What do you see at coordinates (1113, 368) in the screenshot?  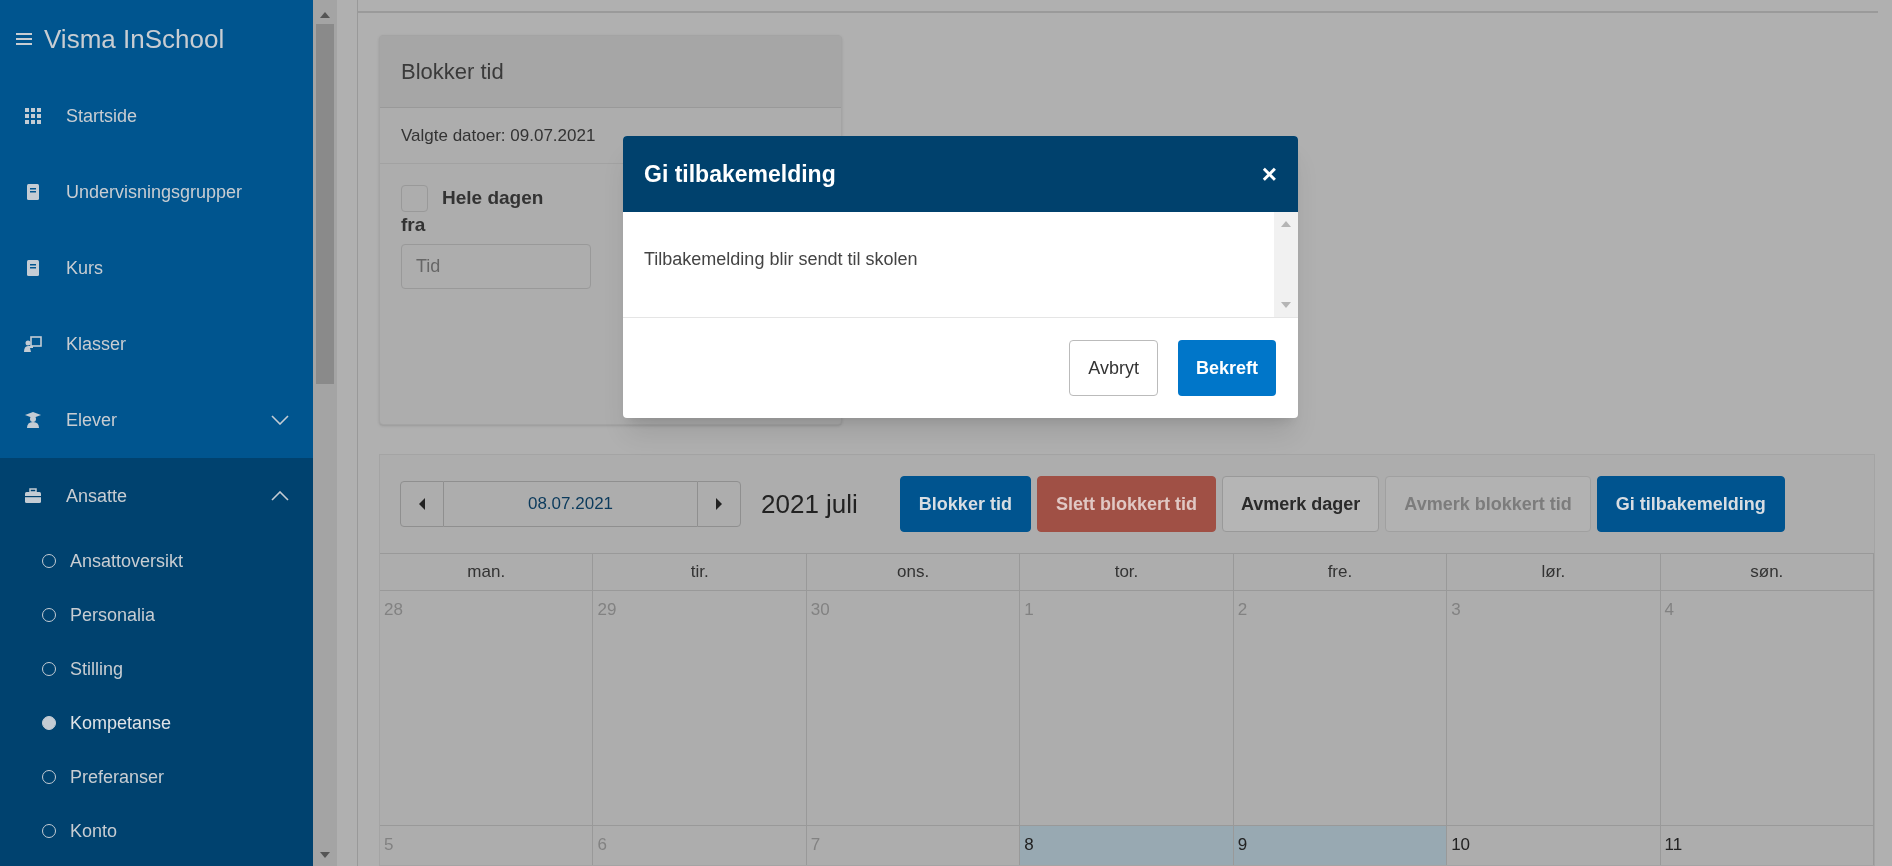 I see `dialog-button: Avbryt` at bounding box center [1113, 368].